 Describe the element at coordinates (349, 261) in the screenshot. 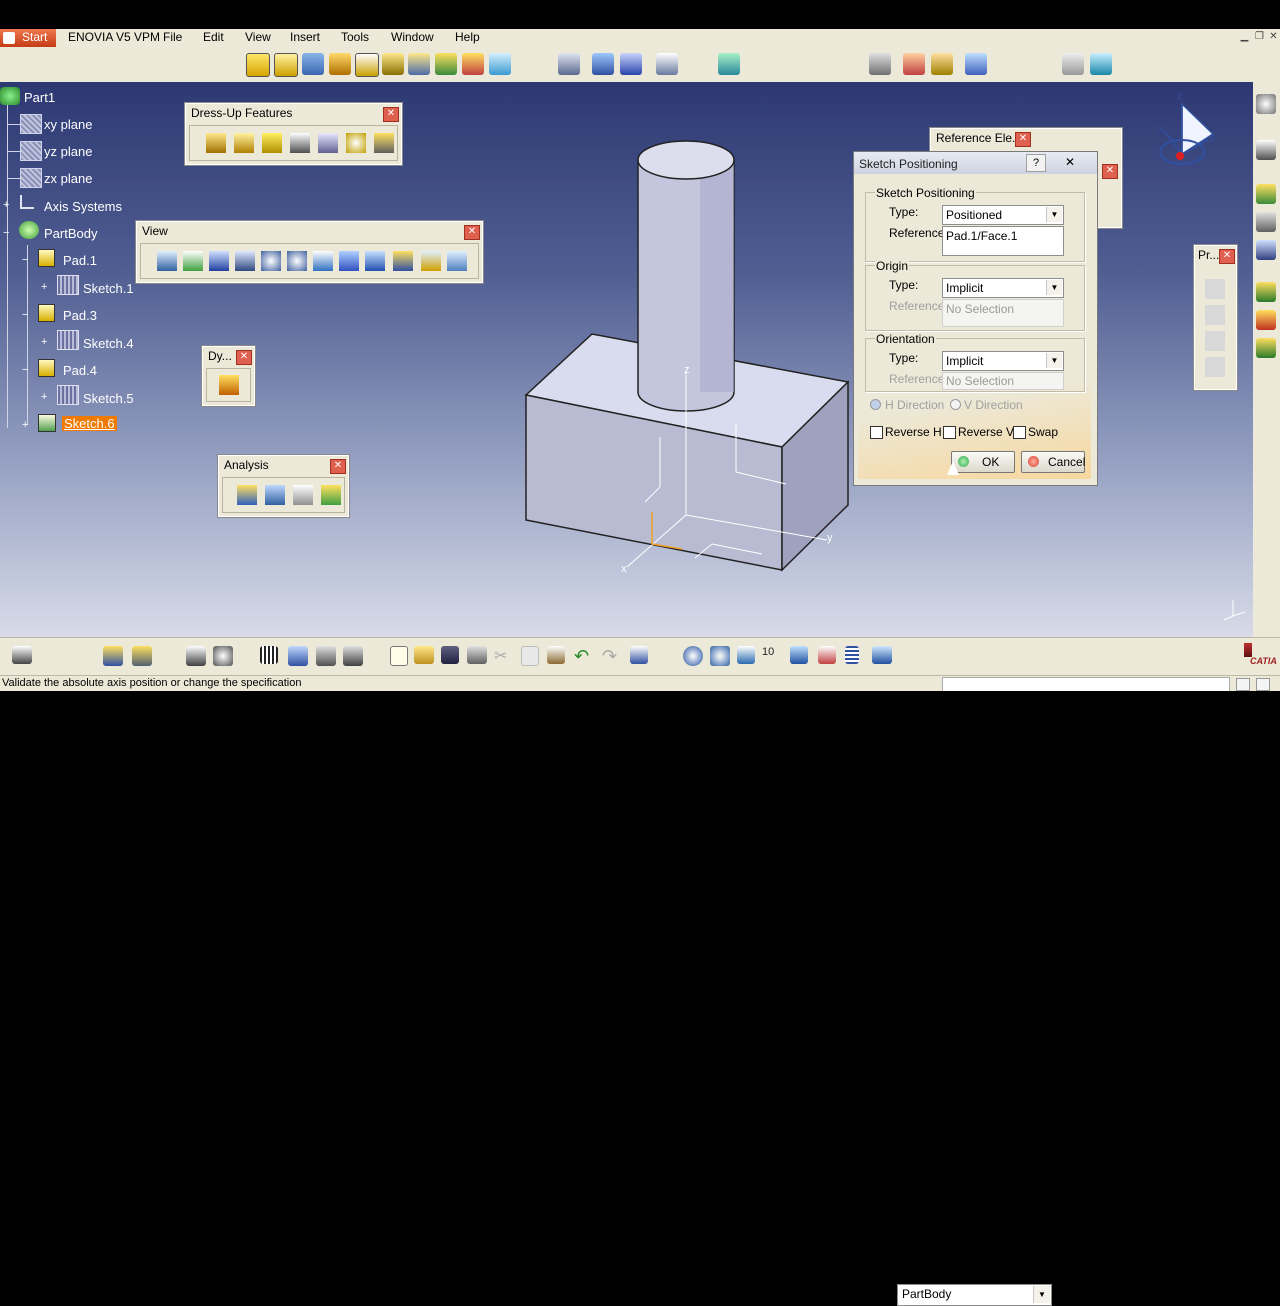

I see `multi-view-icon` at that location.